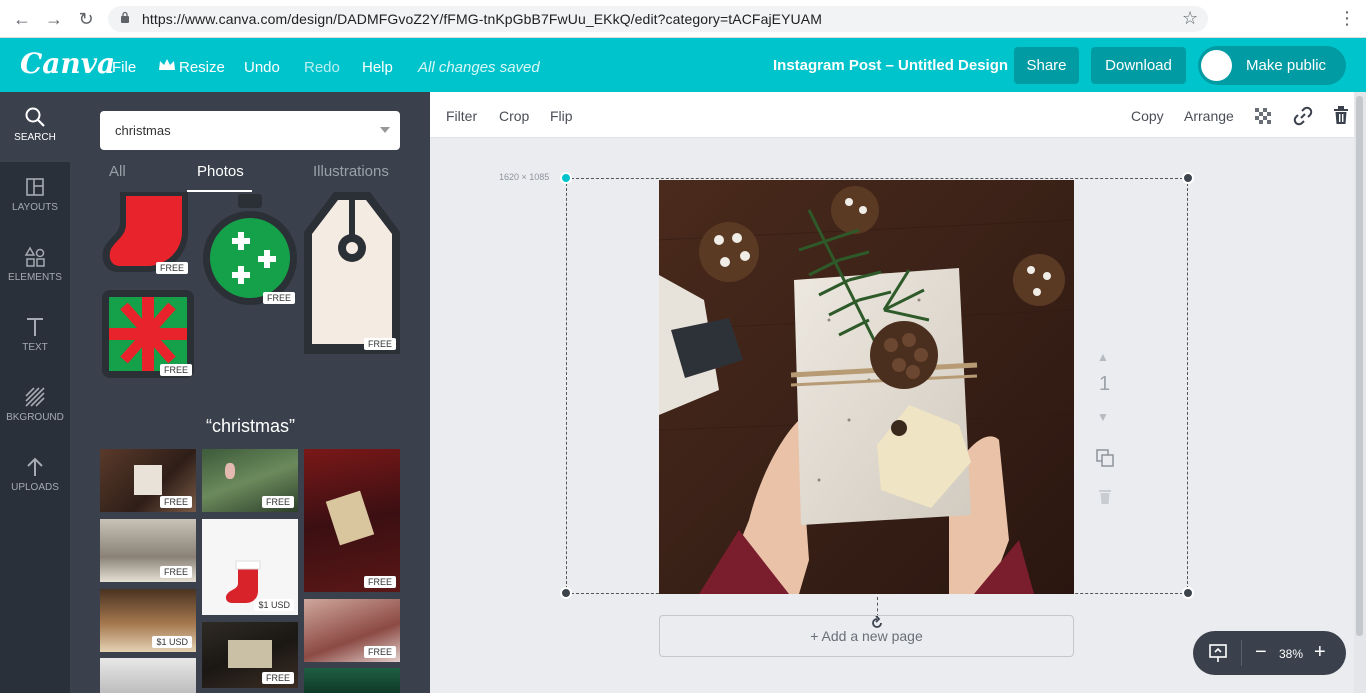  I want to click on menu-undo: Undo, so click(262, 67).